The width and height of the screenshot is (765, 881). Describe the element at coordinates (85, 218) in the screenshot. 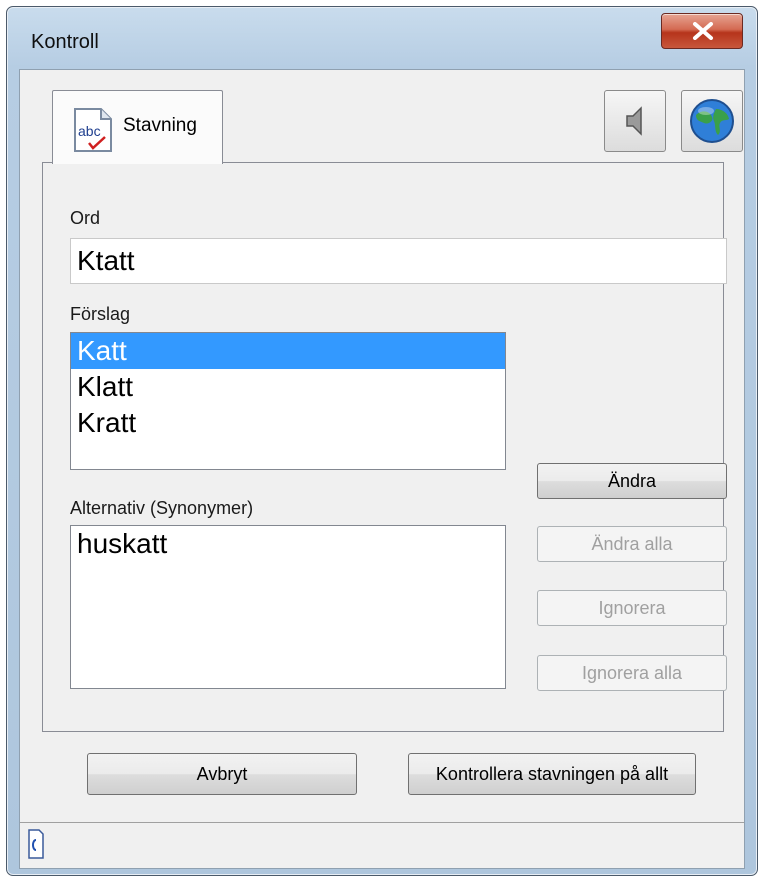

I see `word-label: Ord` at that location.